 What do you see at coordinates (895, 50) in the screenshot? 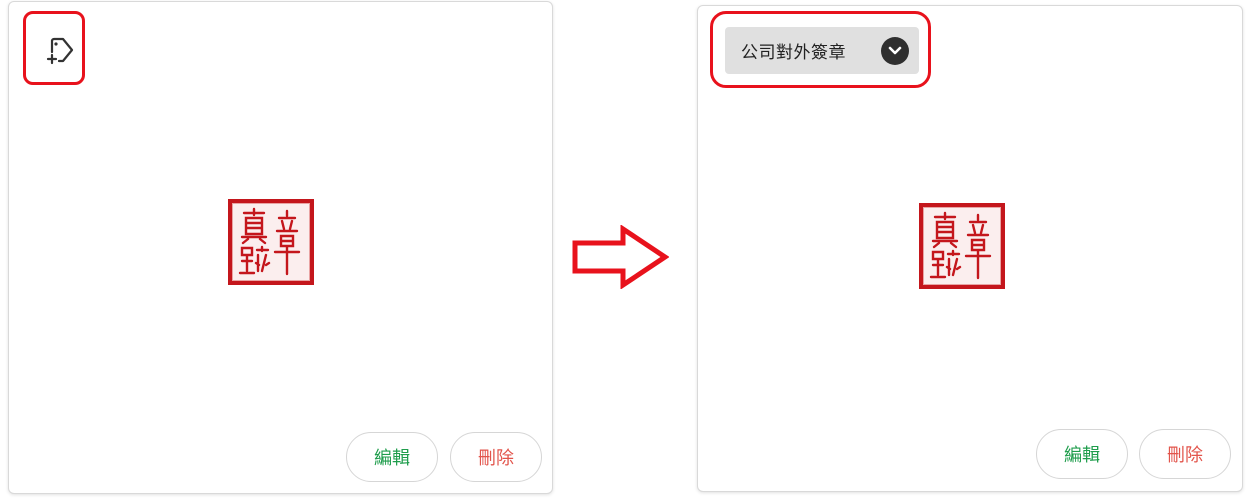
I see `chevron-down-circle-icon` at bounding box center [895, 50].